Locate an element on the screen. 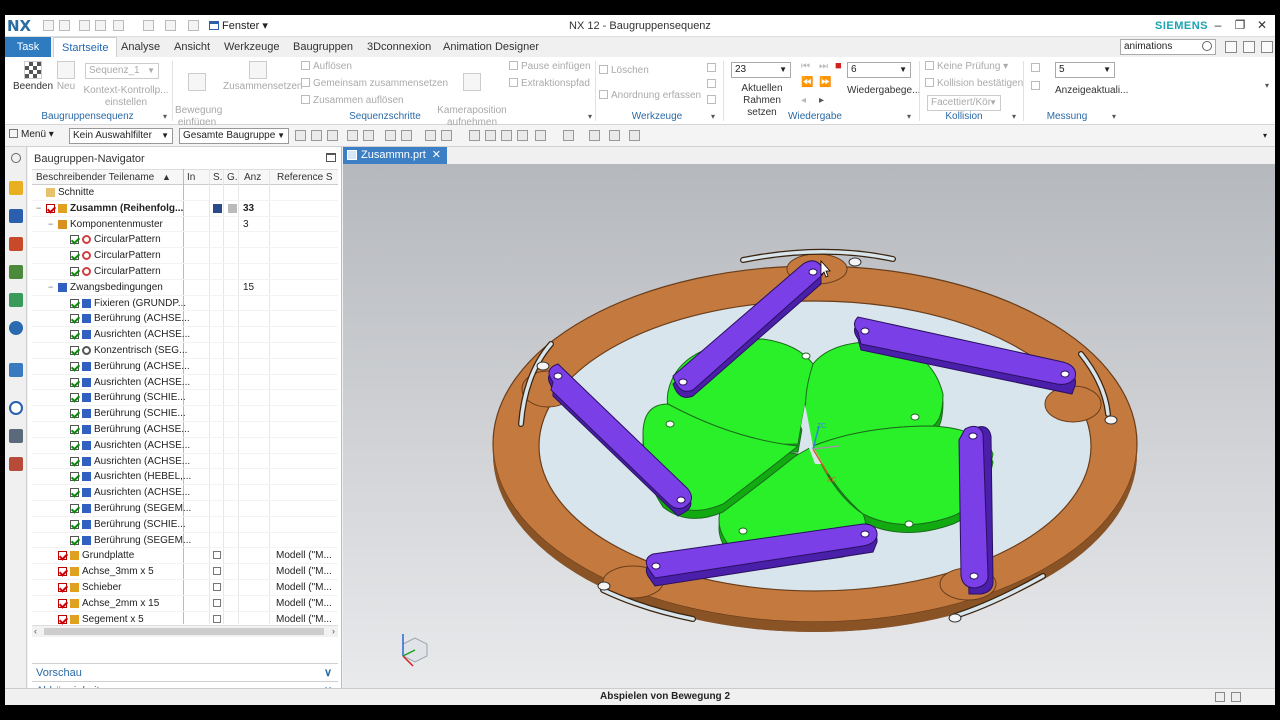  tree-row: − Zwangsbedingungen 15 is located at coordinates (185, 288).